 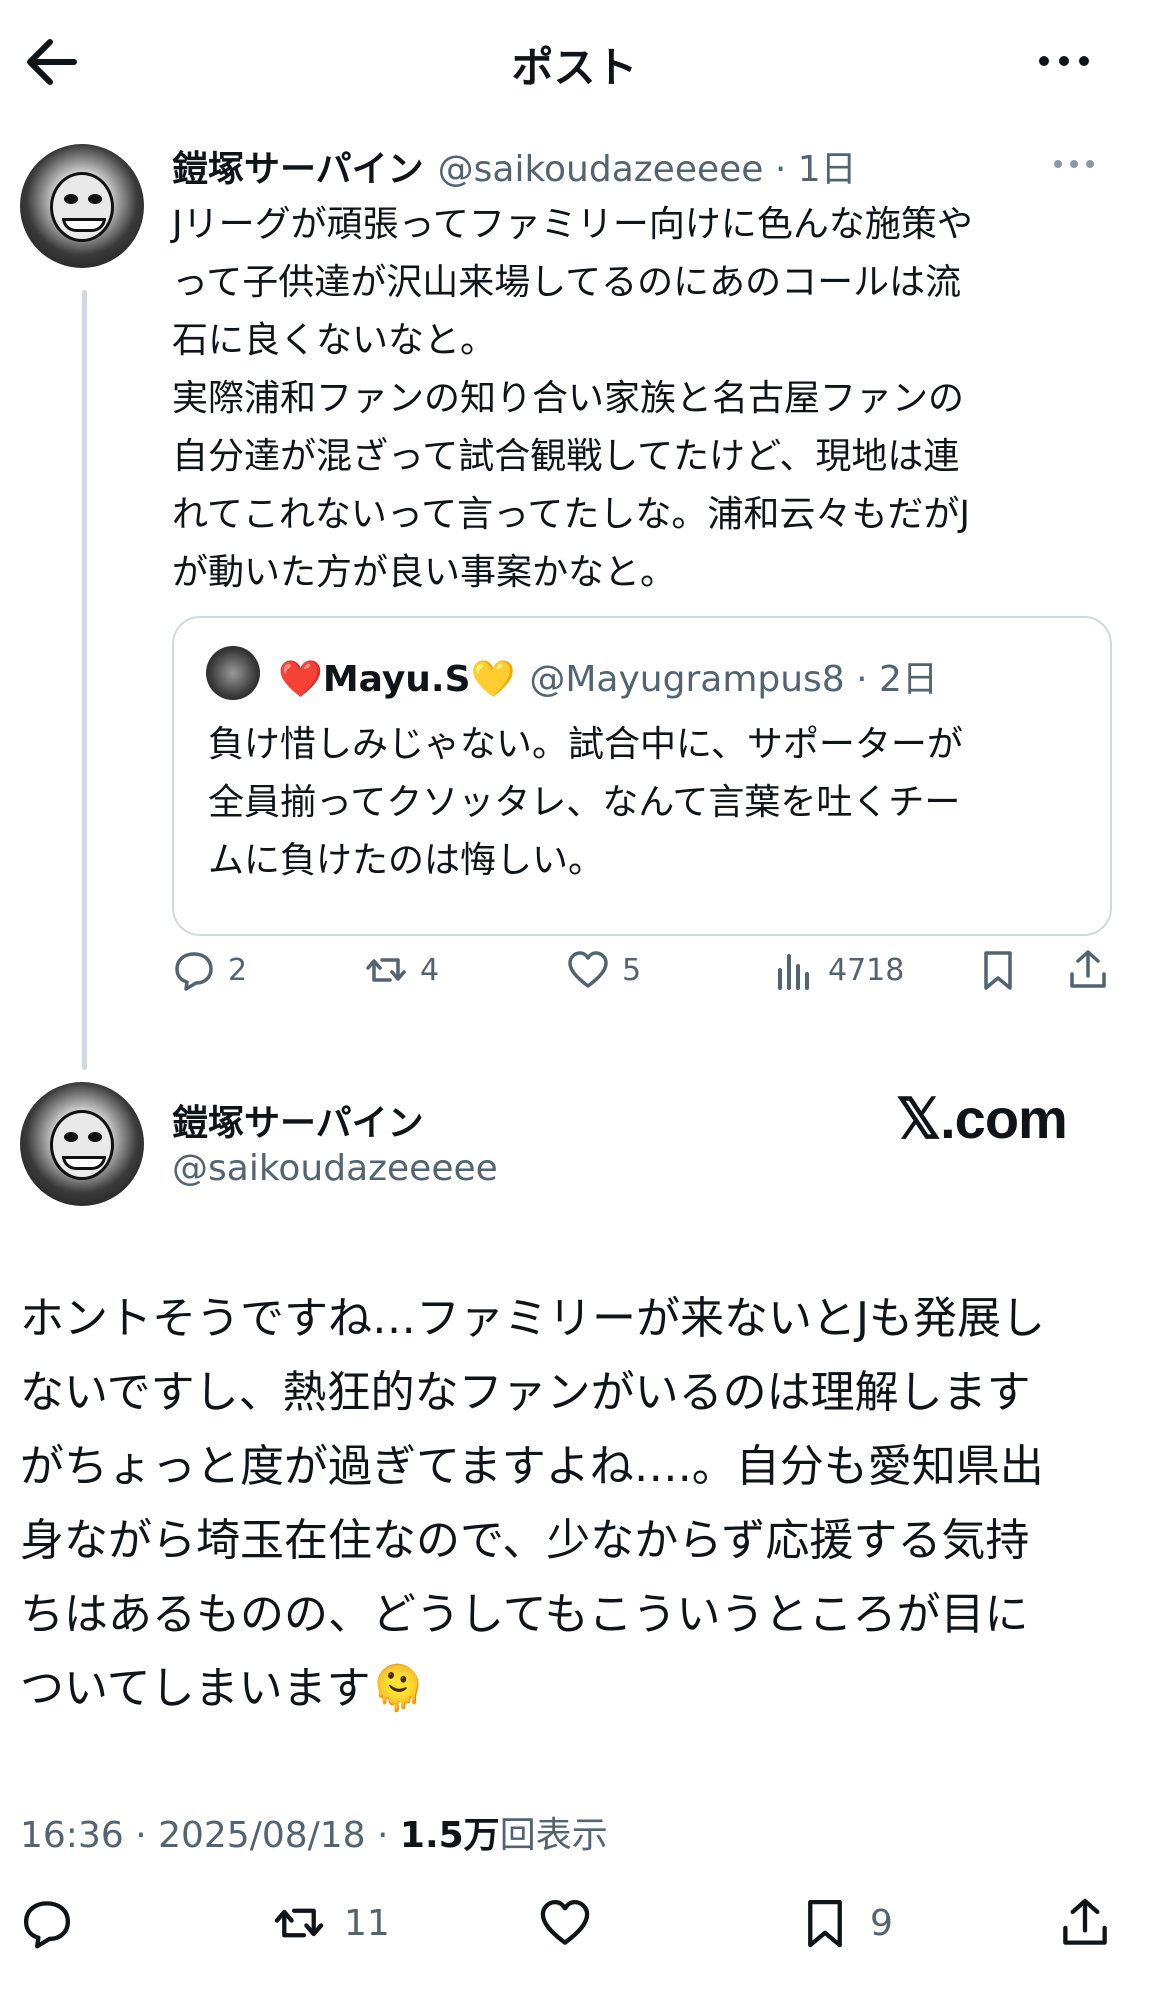 I want to click on post-more-button, so click(x=1074, y=166).